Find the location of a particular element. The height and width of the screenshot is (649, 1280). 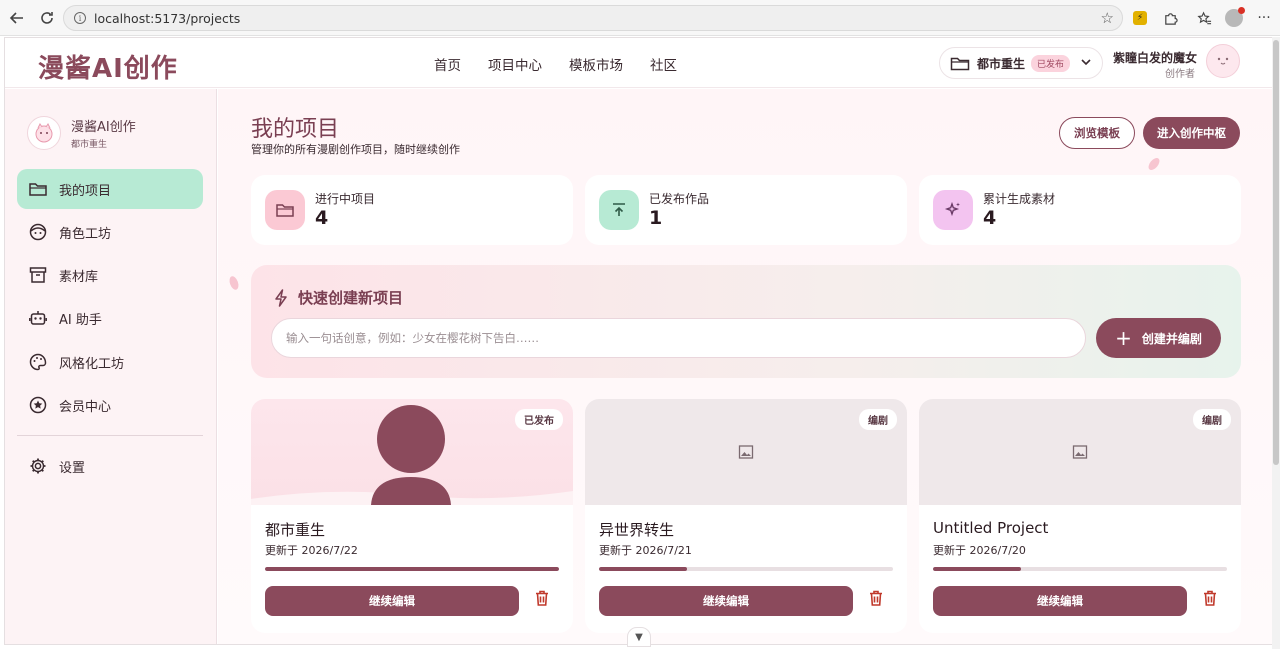

puzzle-icon is located at coordinates (1170, 18).